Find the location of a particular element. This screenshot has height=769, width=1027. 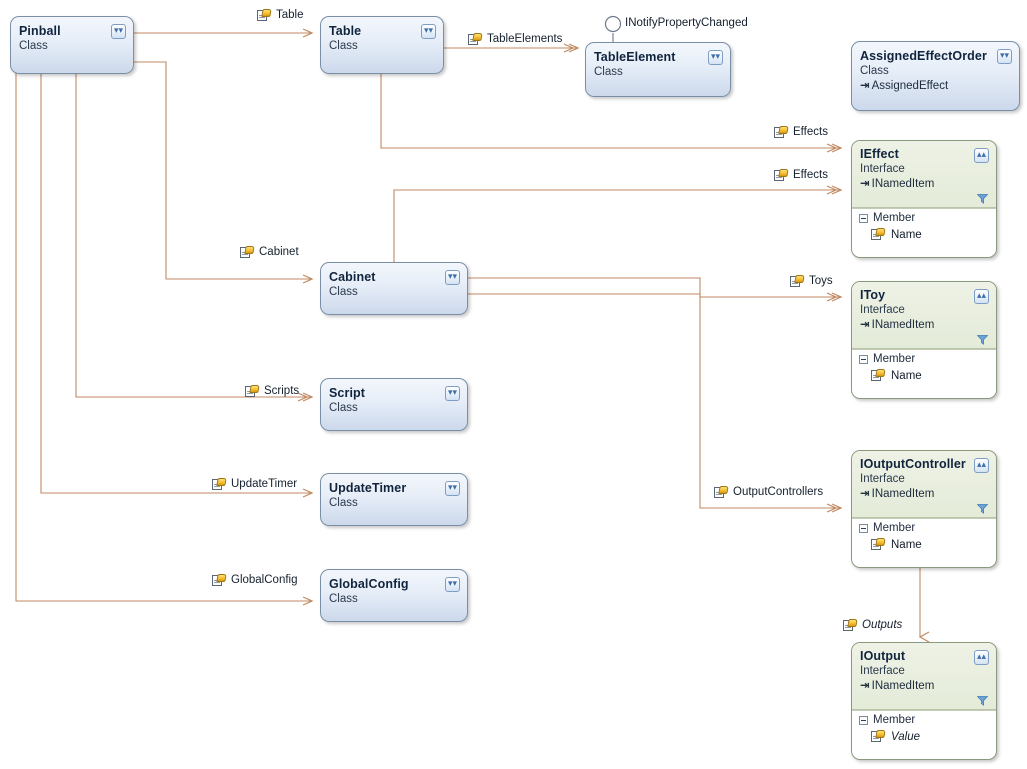

association-label-scripts: Scripts is located at coordinates (272, 391).